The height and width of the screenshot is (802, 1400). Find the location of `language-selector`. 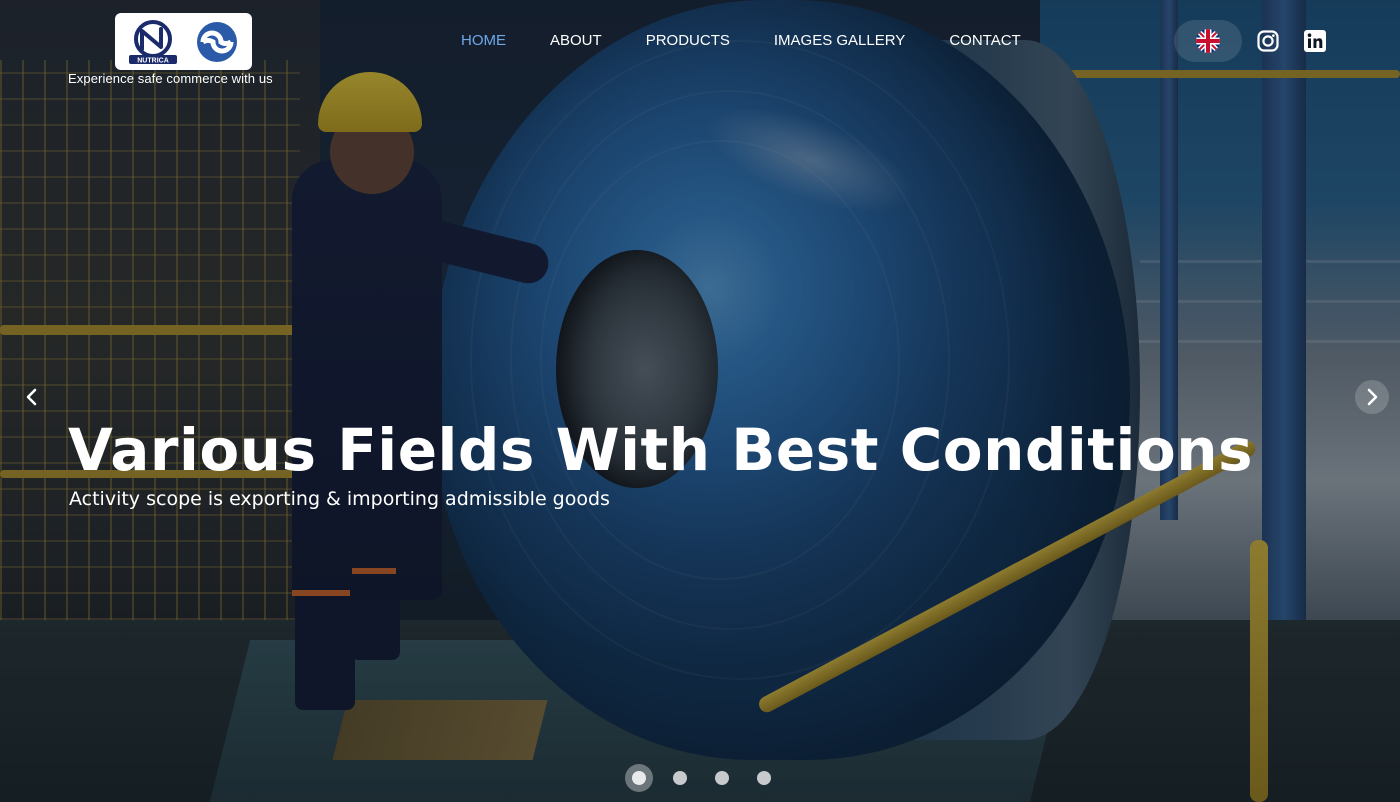

language-selector is located at coordinates (1208, 41).